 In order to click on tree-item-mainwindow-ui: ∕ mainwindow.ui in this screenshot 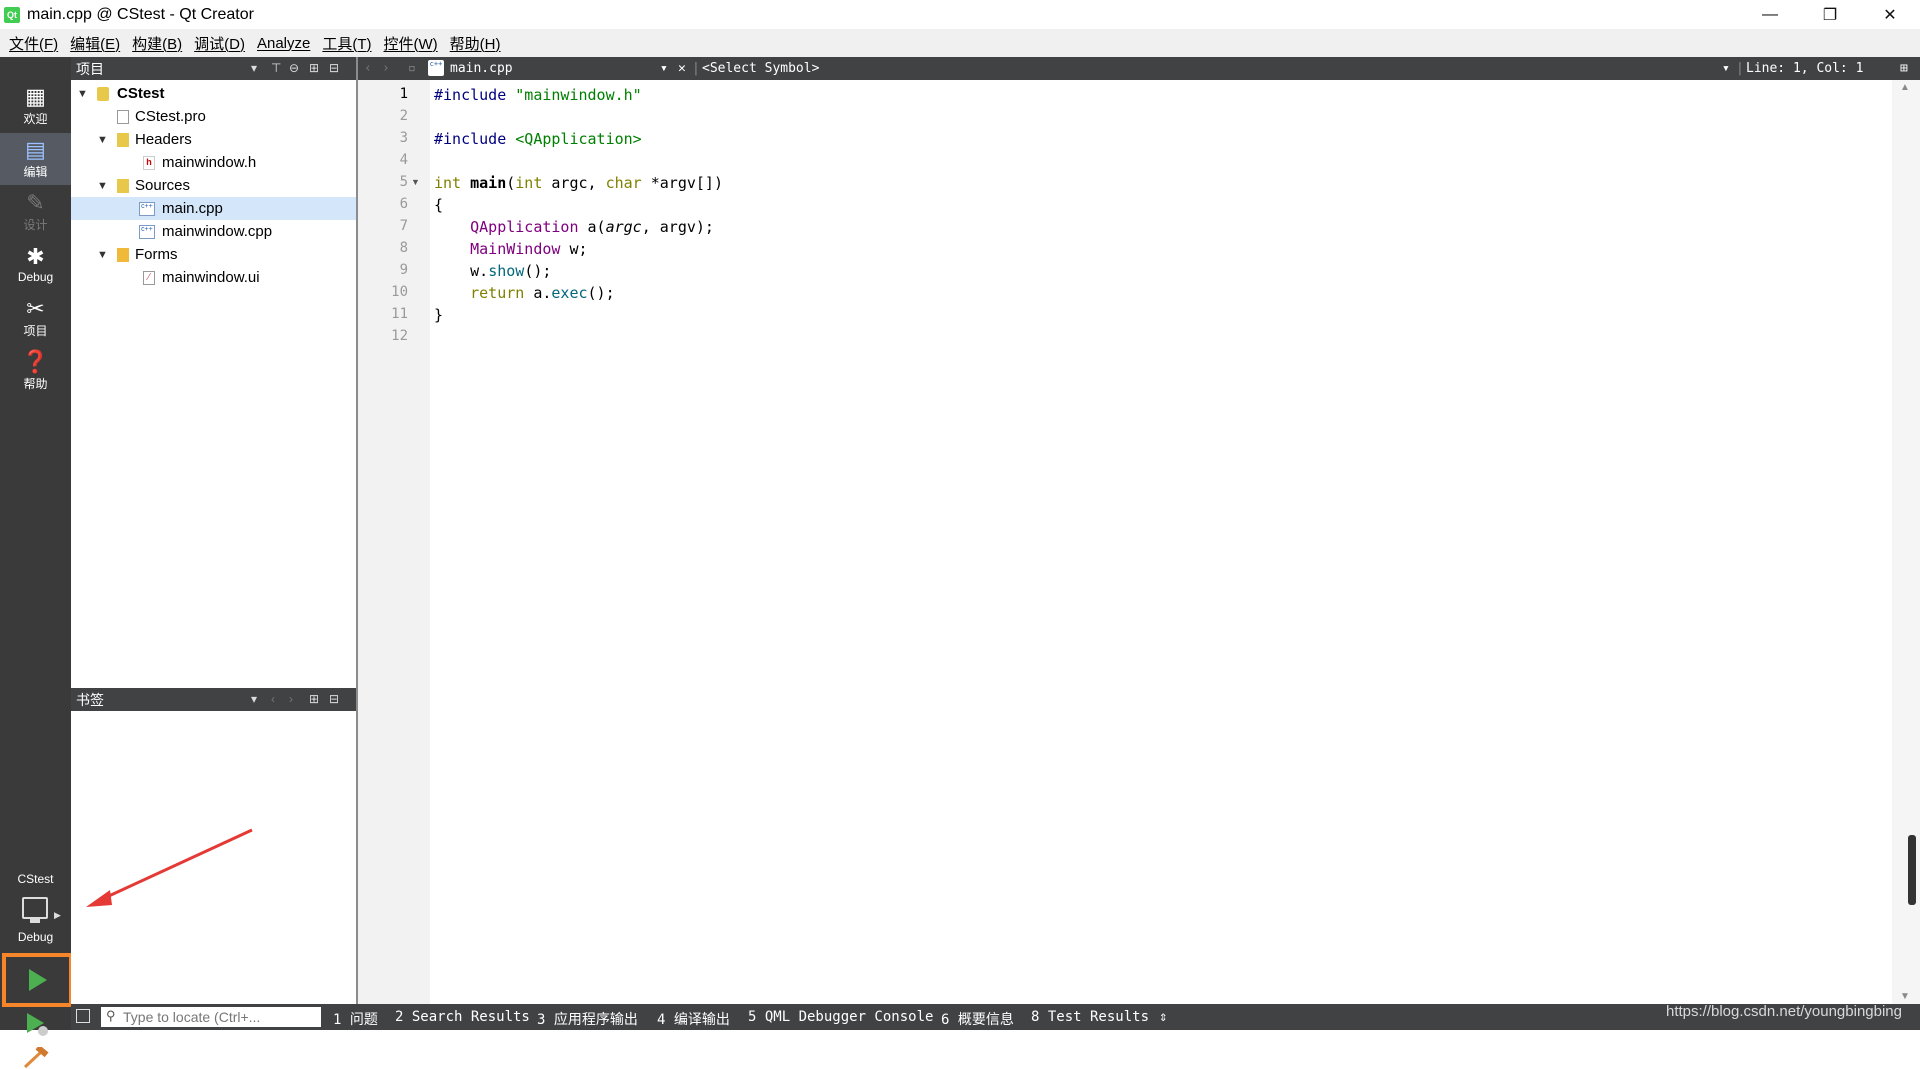, I will do `click(214, 277)`.